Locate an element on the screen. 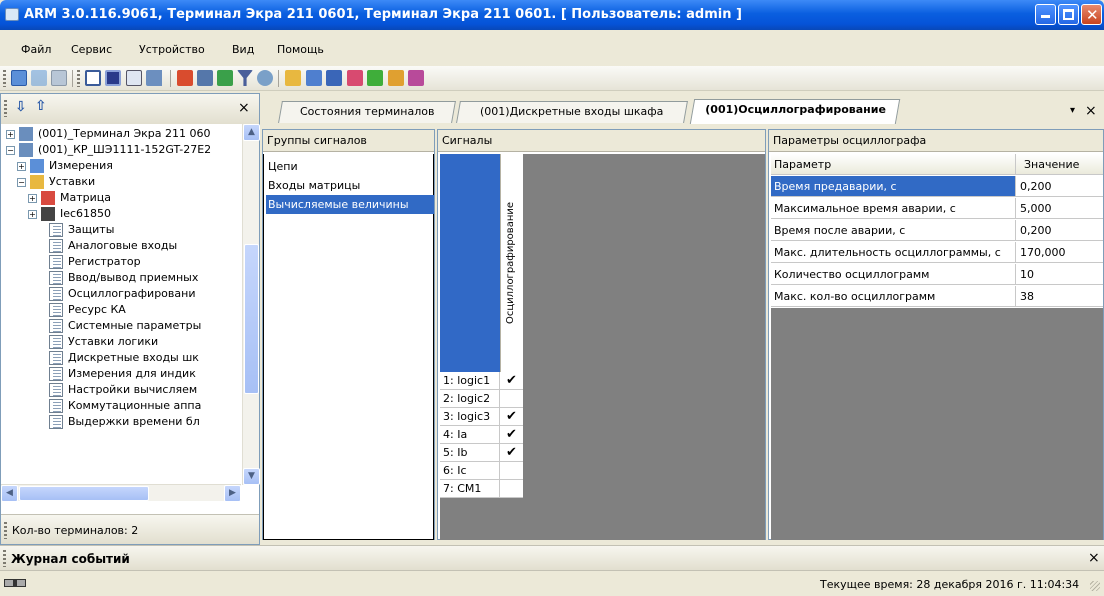 The image size is (1104, 596). connection-icon is located at coordinates (15, 583).